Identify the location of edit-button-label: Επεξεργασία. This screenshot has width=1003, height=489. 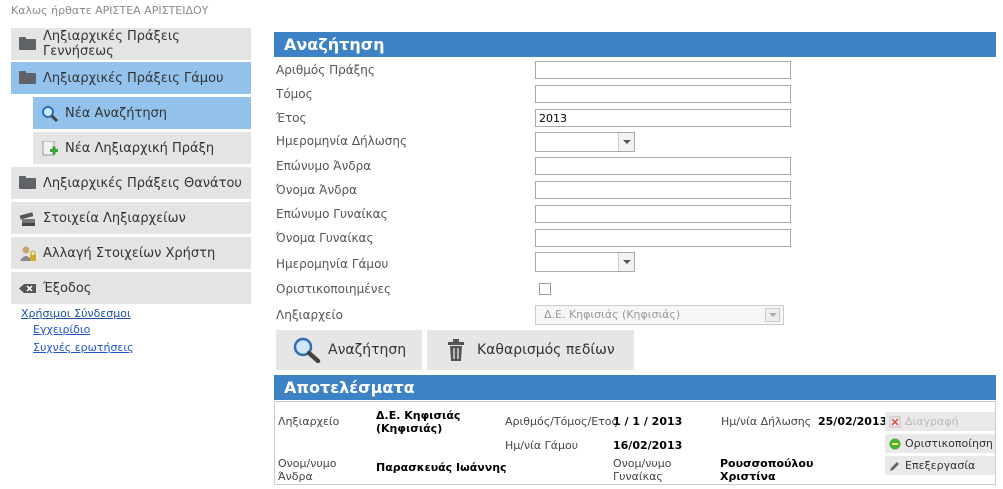
(940, 465).